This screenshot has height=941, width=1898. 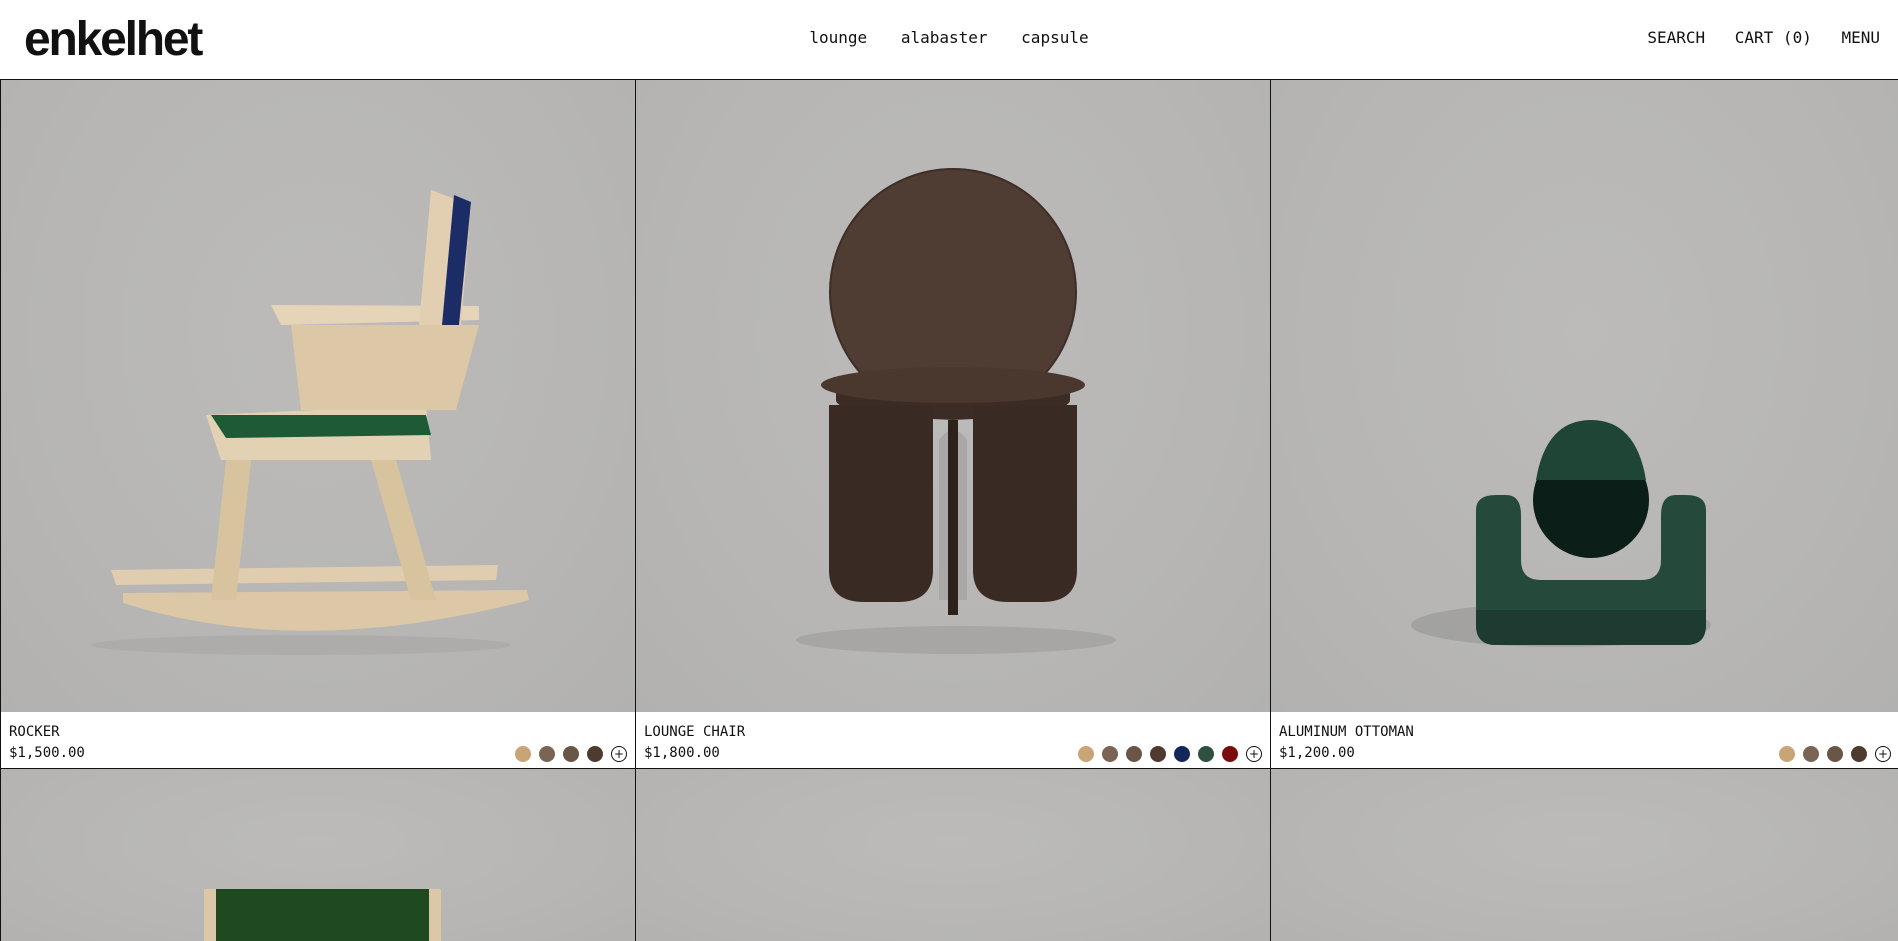 What do you see at coordinates (953, 740) in the screenshot?
I see `product-info: LOUNGE CHAIR $1,800.00 +` at bounding box center [953, 740].